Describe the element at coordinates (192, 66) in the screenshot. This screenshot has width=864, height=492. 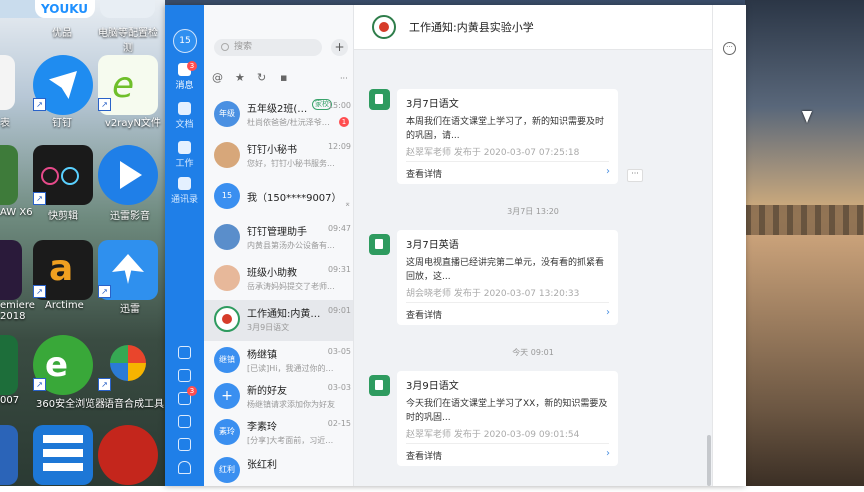
I see `unread-badge: 3` at that location.